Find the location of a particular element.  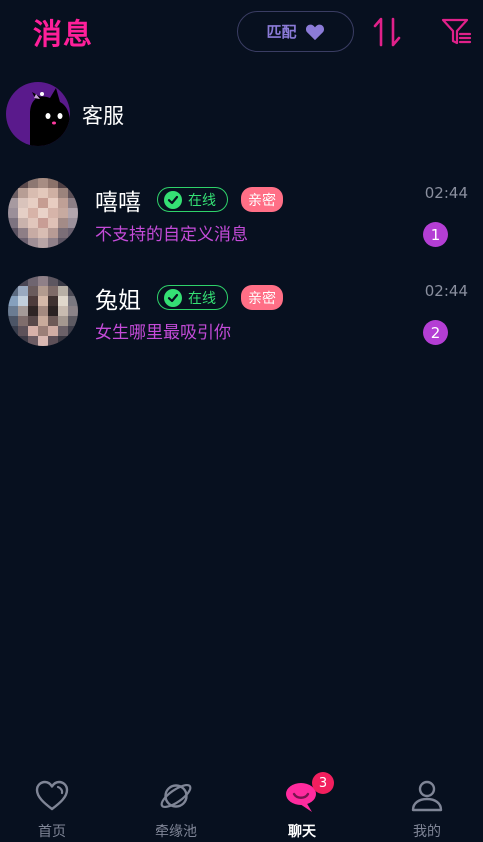

bottom-tab-bar: 首页 牵缘池 聊天 3 我的 is located at coordinates (241, 806).